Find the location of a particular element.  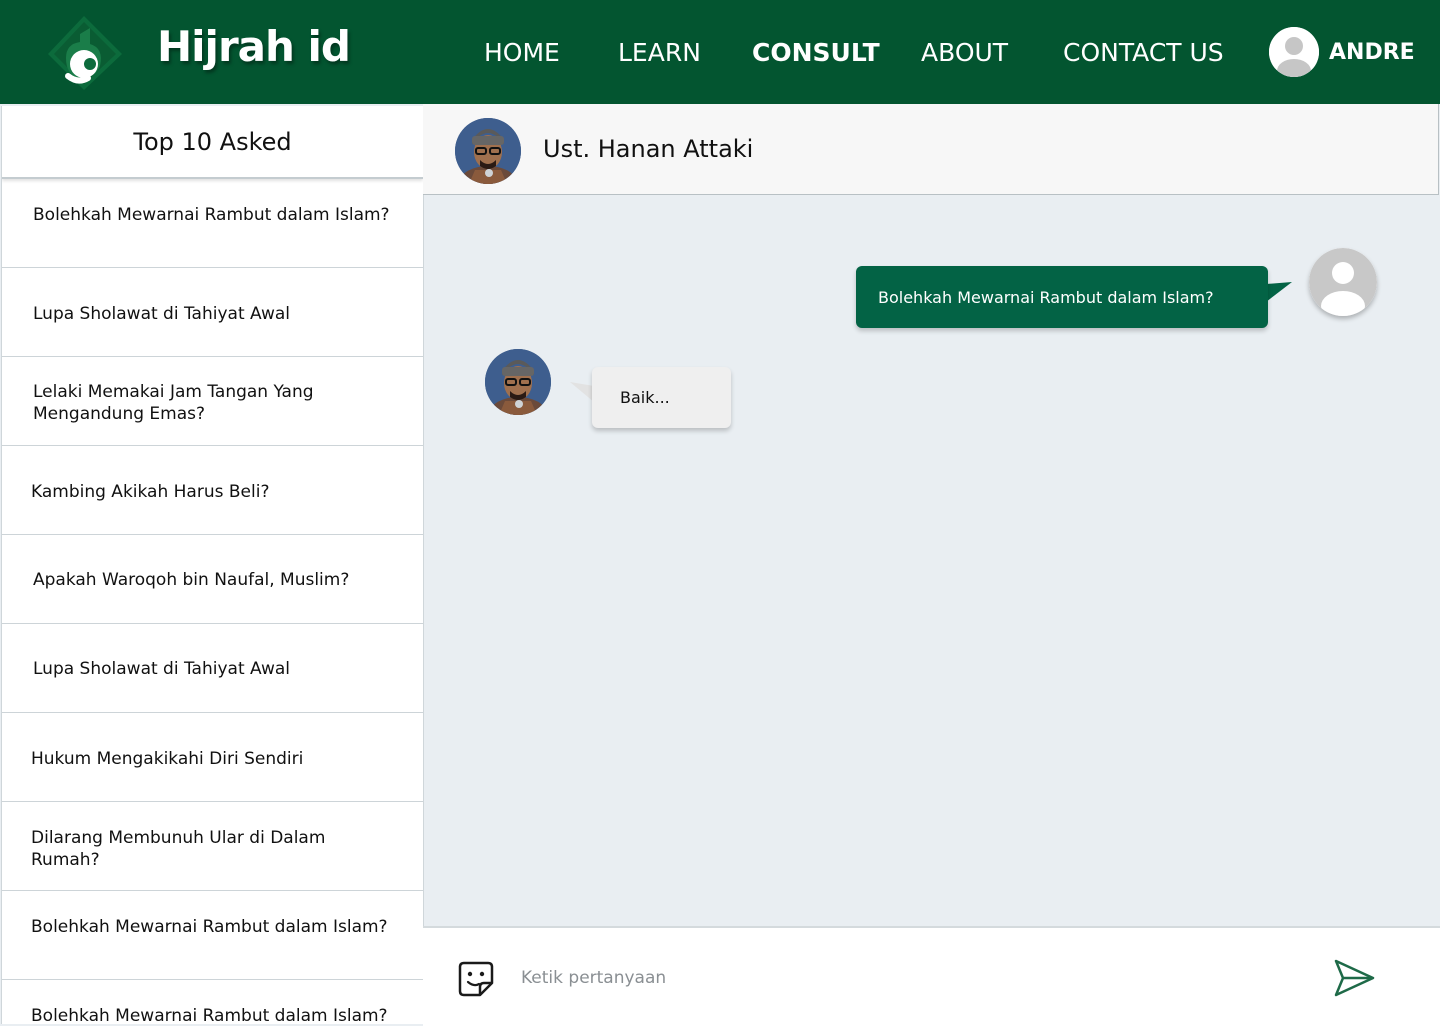

question-input is located at coordinates (911, 978).